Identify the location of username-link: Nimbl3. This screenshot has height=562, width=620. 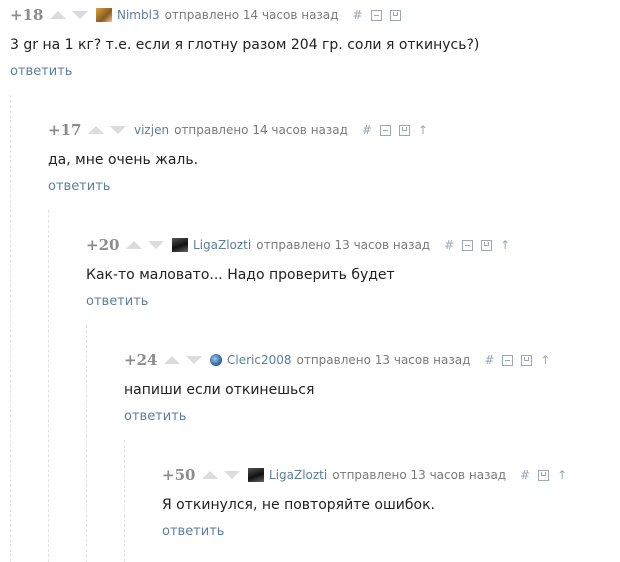
(138, 15).